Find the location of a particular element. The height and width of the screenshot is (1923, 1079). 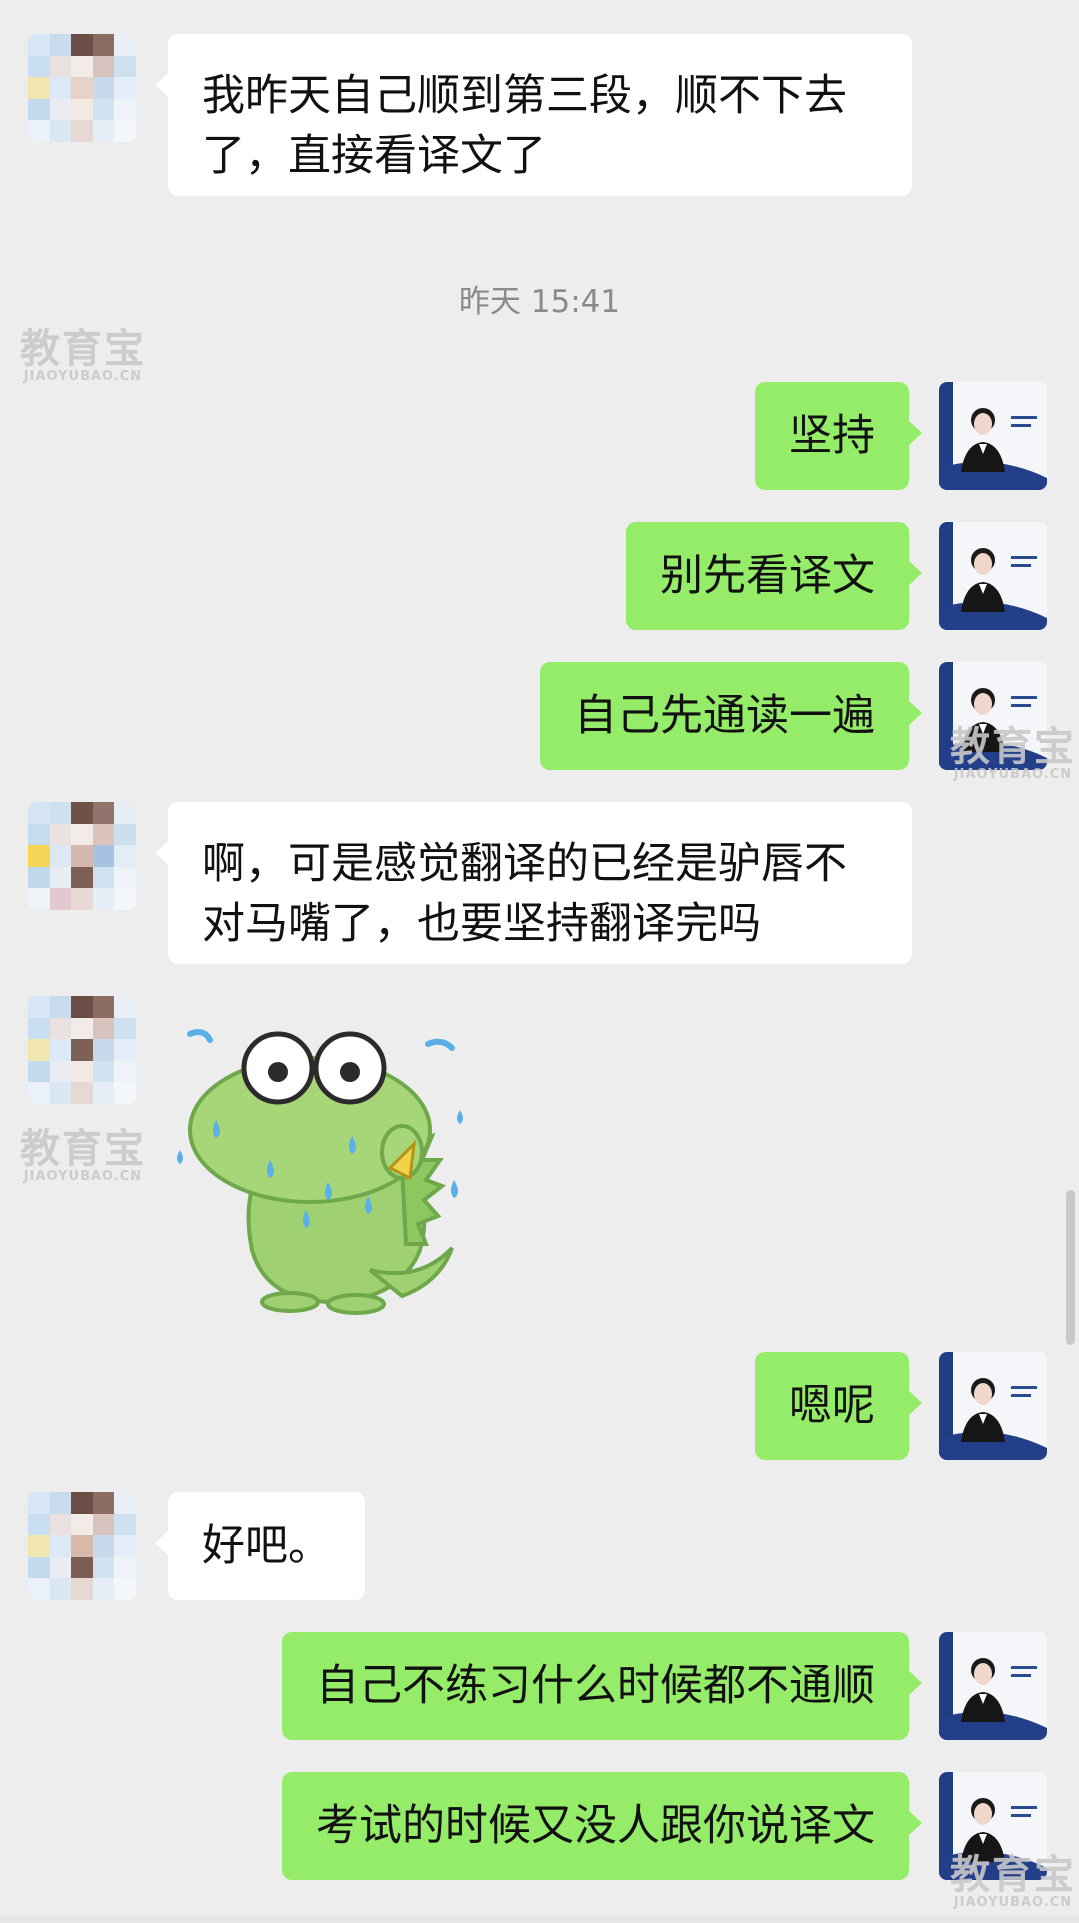

message-text: 坚持 is located at coordinates (832, 436).